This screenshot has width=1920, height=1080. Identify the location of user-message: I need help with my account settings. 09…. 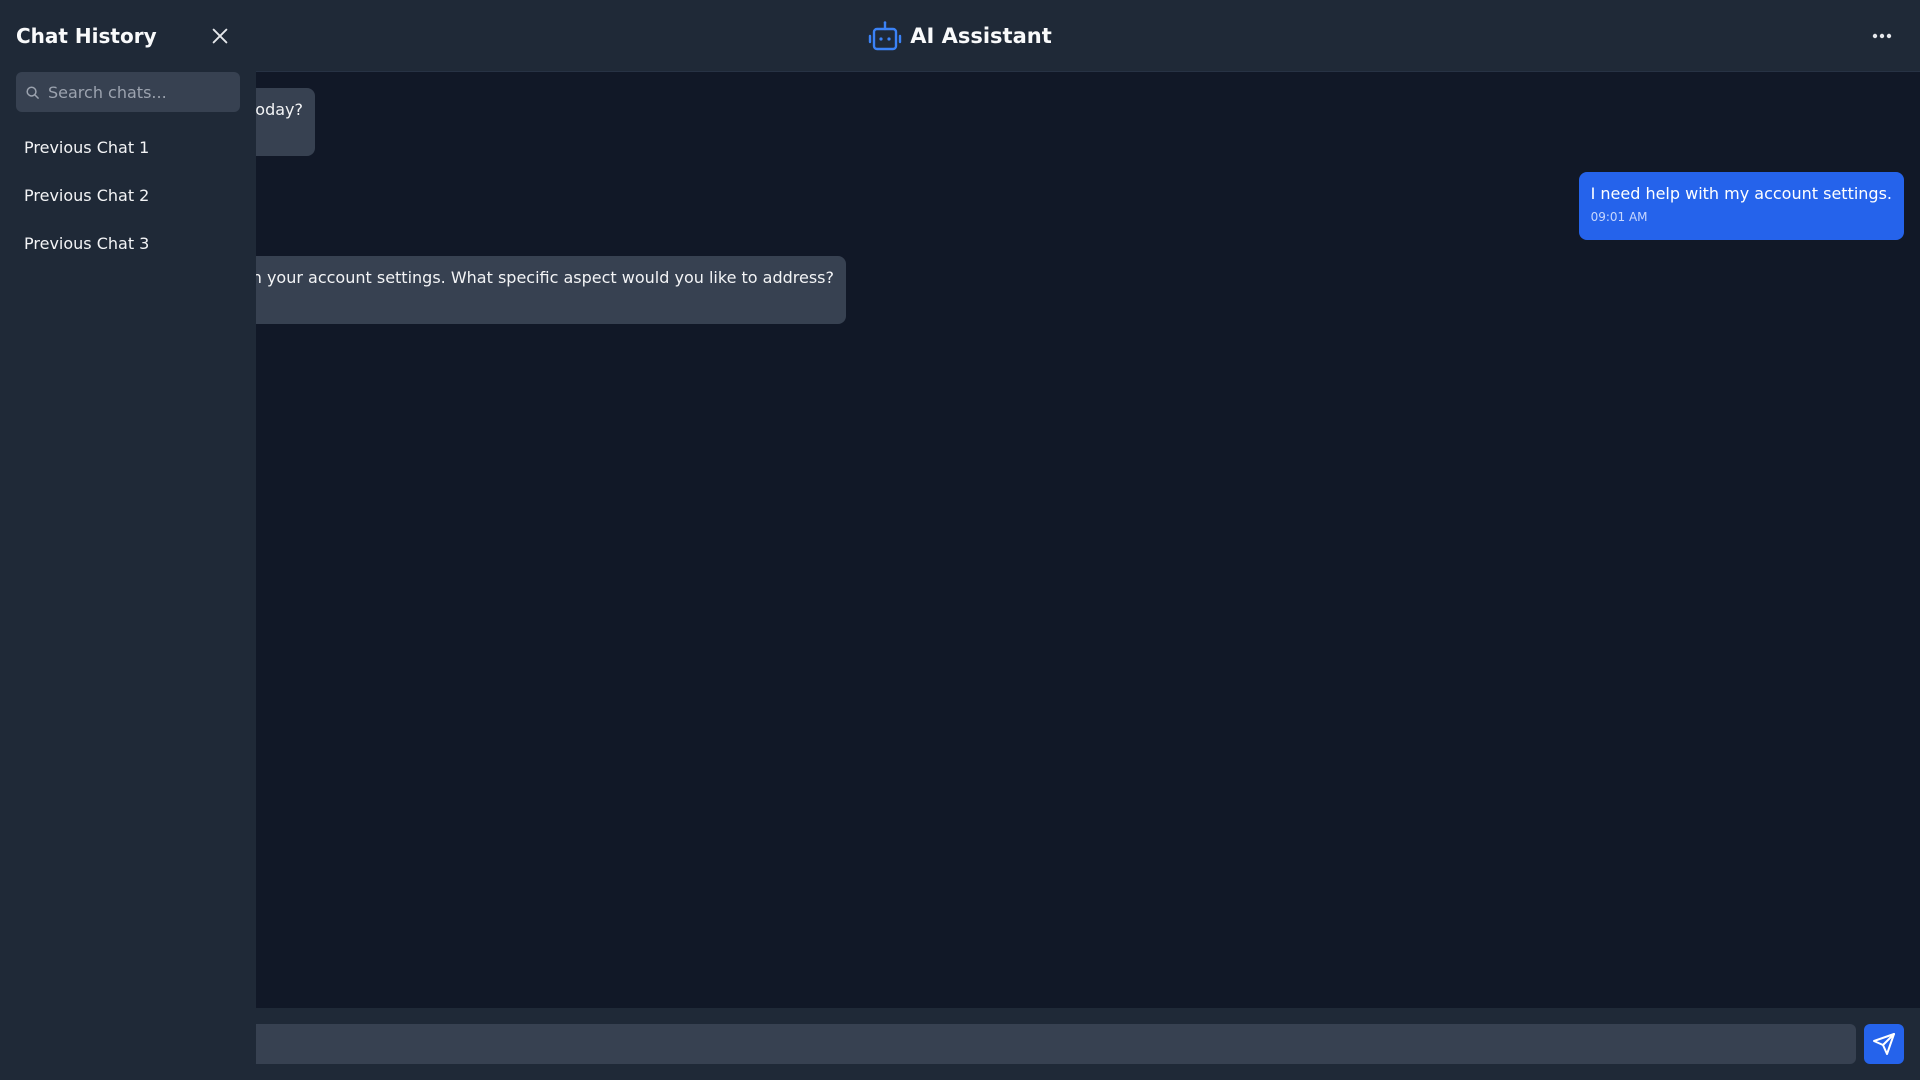
(1741, 206).